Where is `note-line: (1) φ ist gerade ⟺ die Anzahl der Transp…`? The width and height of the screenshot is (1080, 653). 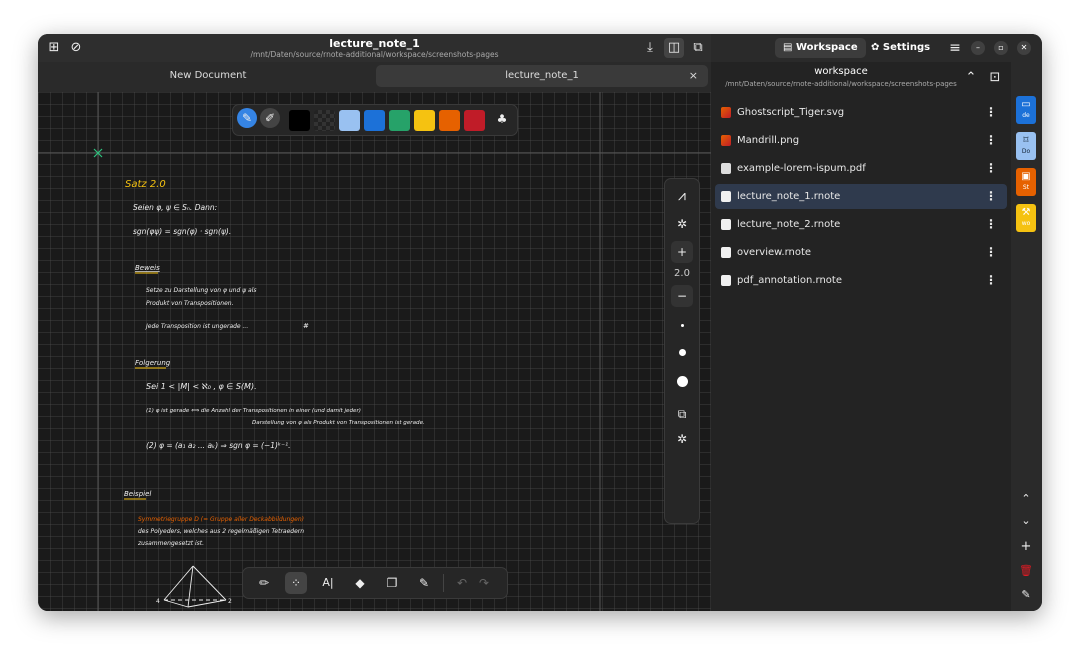
note-line: (1) φ ist gerade ⟺ die Anzahl der Transp… is located at coordinates (253, 411).